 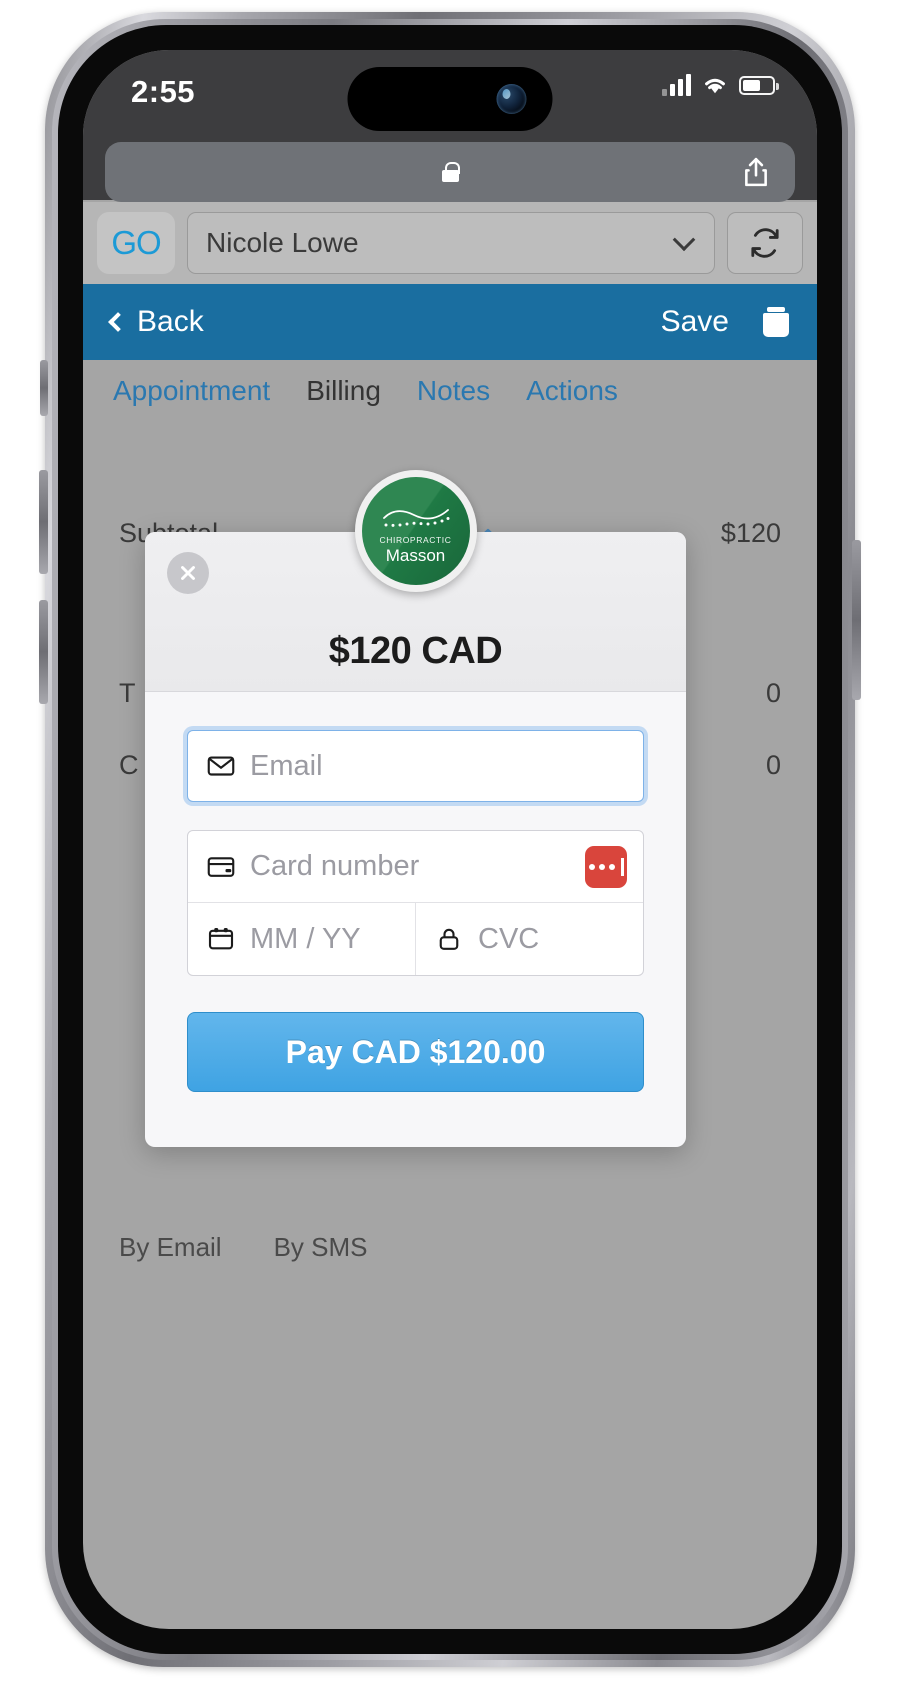 I want to click on pay-button: Pay CAD $120.00, so click(x=415, y=1052).